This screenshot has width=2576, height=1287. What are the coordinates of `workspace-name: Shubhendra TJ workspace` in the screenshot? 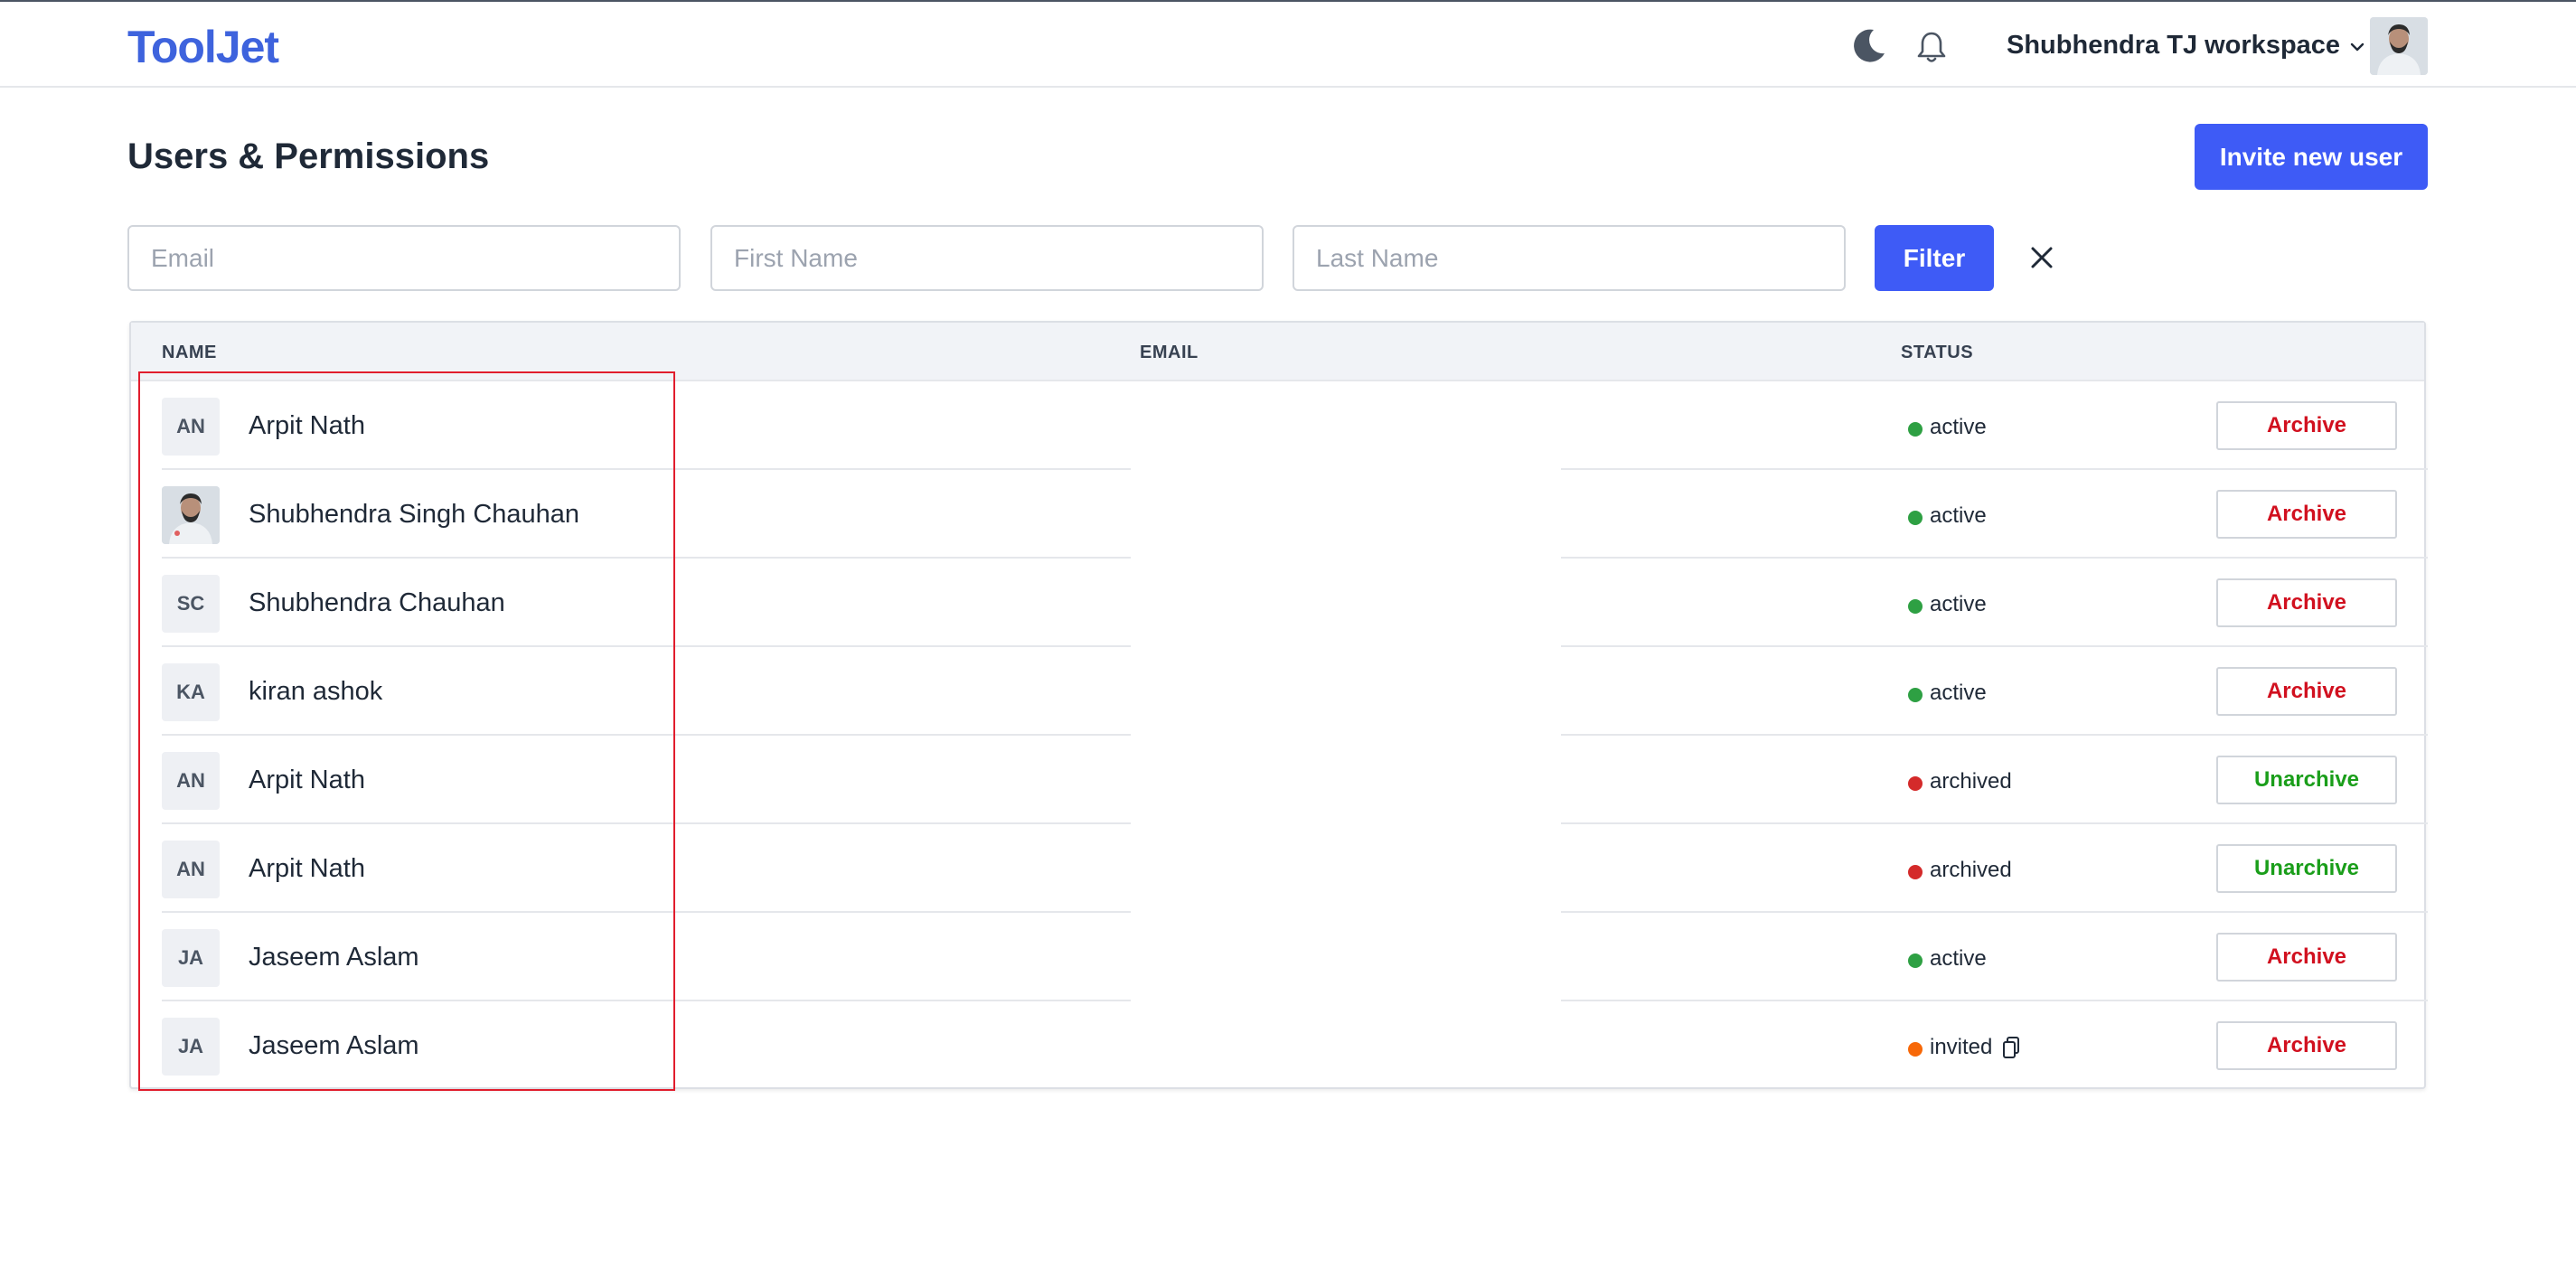 It's located at (2174, 46).